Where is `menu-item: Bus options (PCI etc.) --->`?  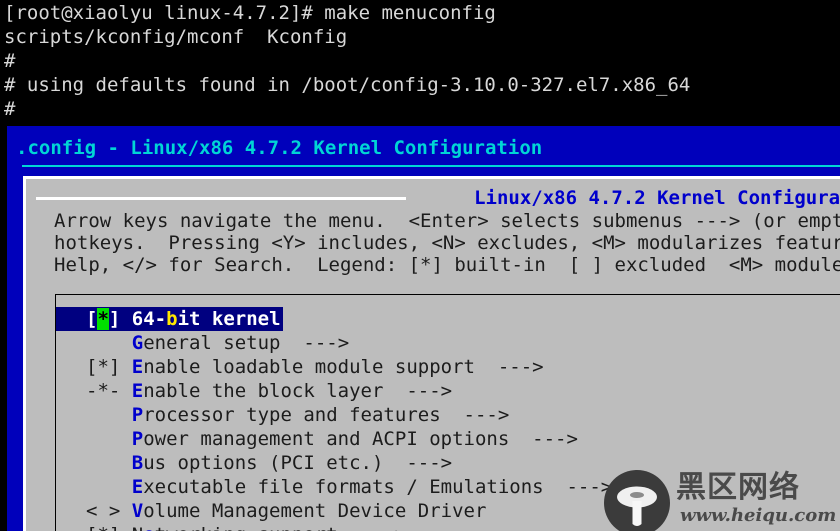
menu-item: Bus options (PCI etc.) ---> is located at coordinates (448, 463).